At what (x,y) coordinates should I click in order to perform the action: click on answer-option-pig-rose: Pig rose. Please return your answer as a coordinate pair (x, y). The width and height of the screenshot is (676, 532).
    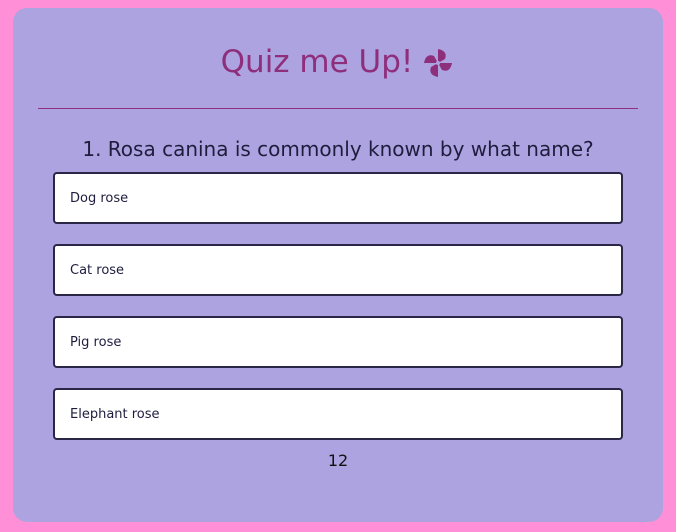
    Looking at the image, I should click on (338, 342).